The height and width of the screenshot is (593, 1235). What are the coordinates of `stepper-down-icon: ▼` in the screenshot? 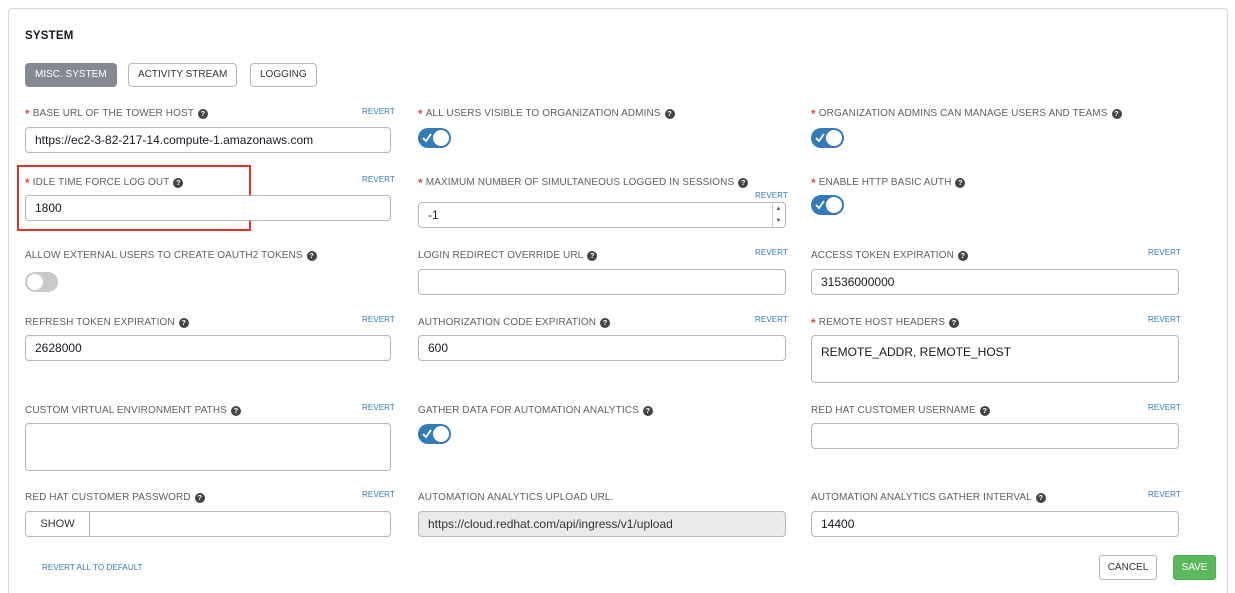 It's located at (778, 221).